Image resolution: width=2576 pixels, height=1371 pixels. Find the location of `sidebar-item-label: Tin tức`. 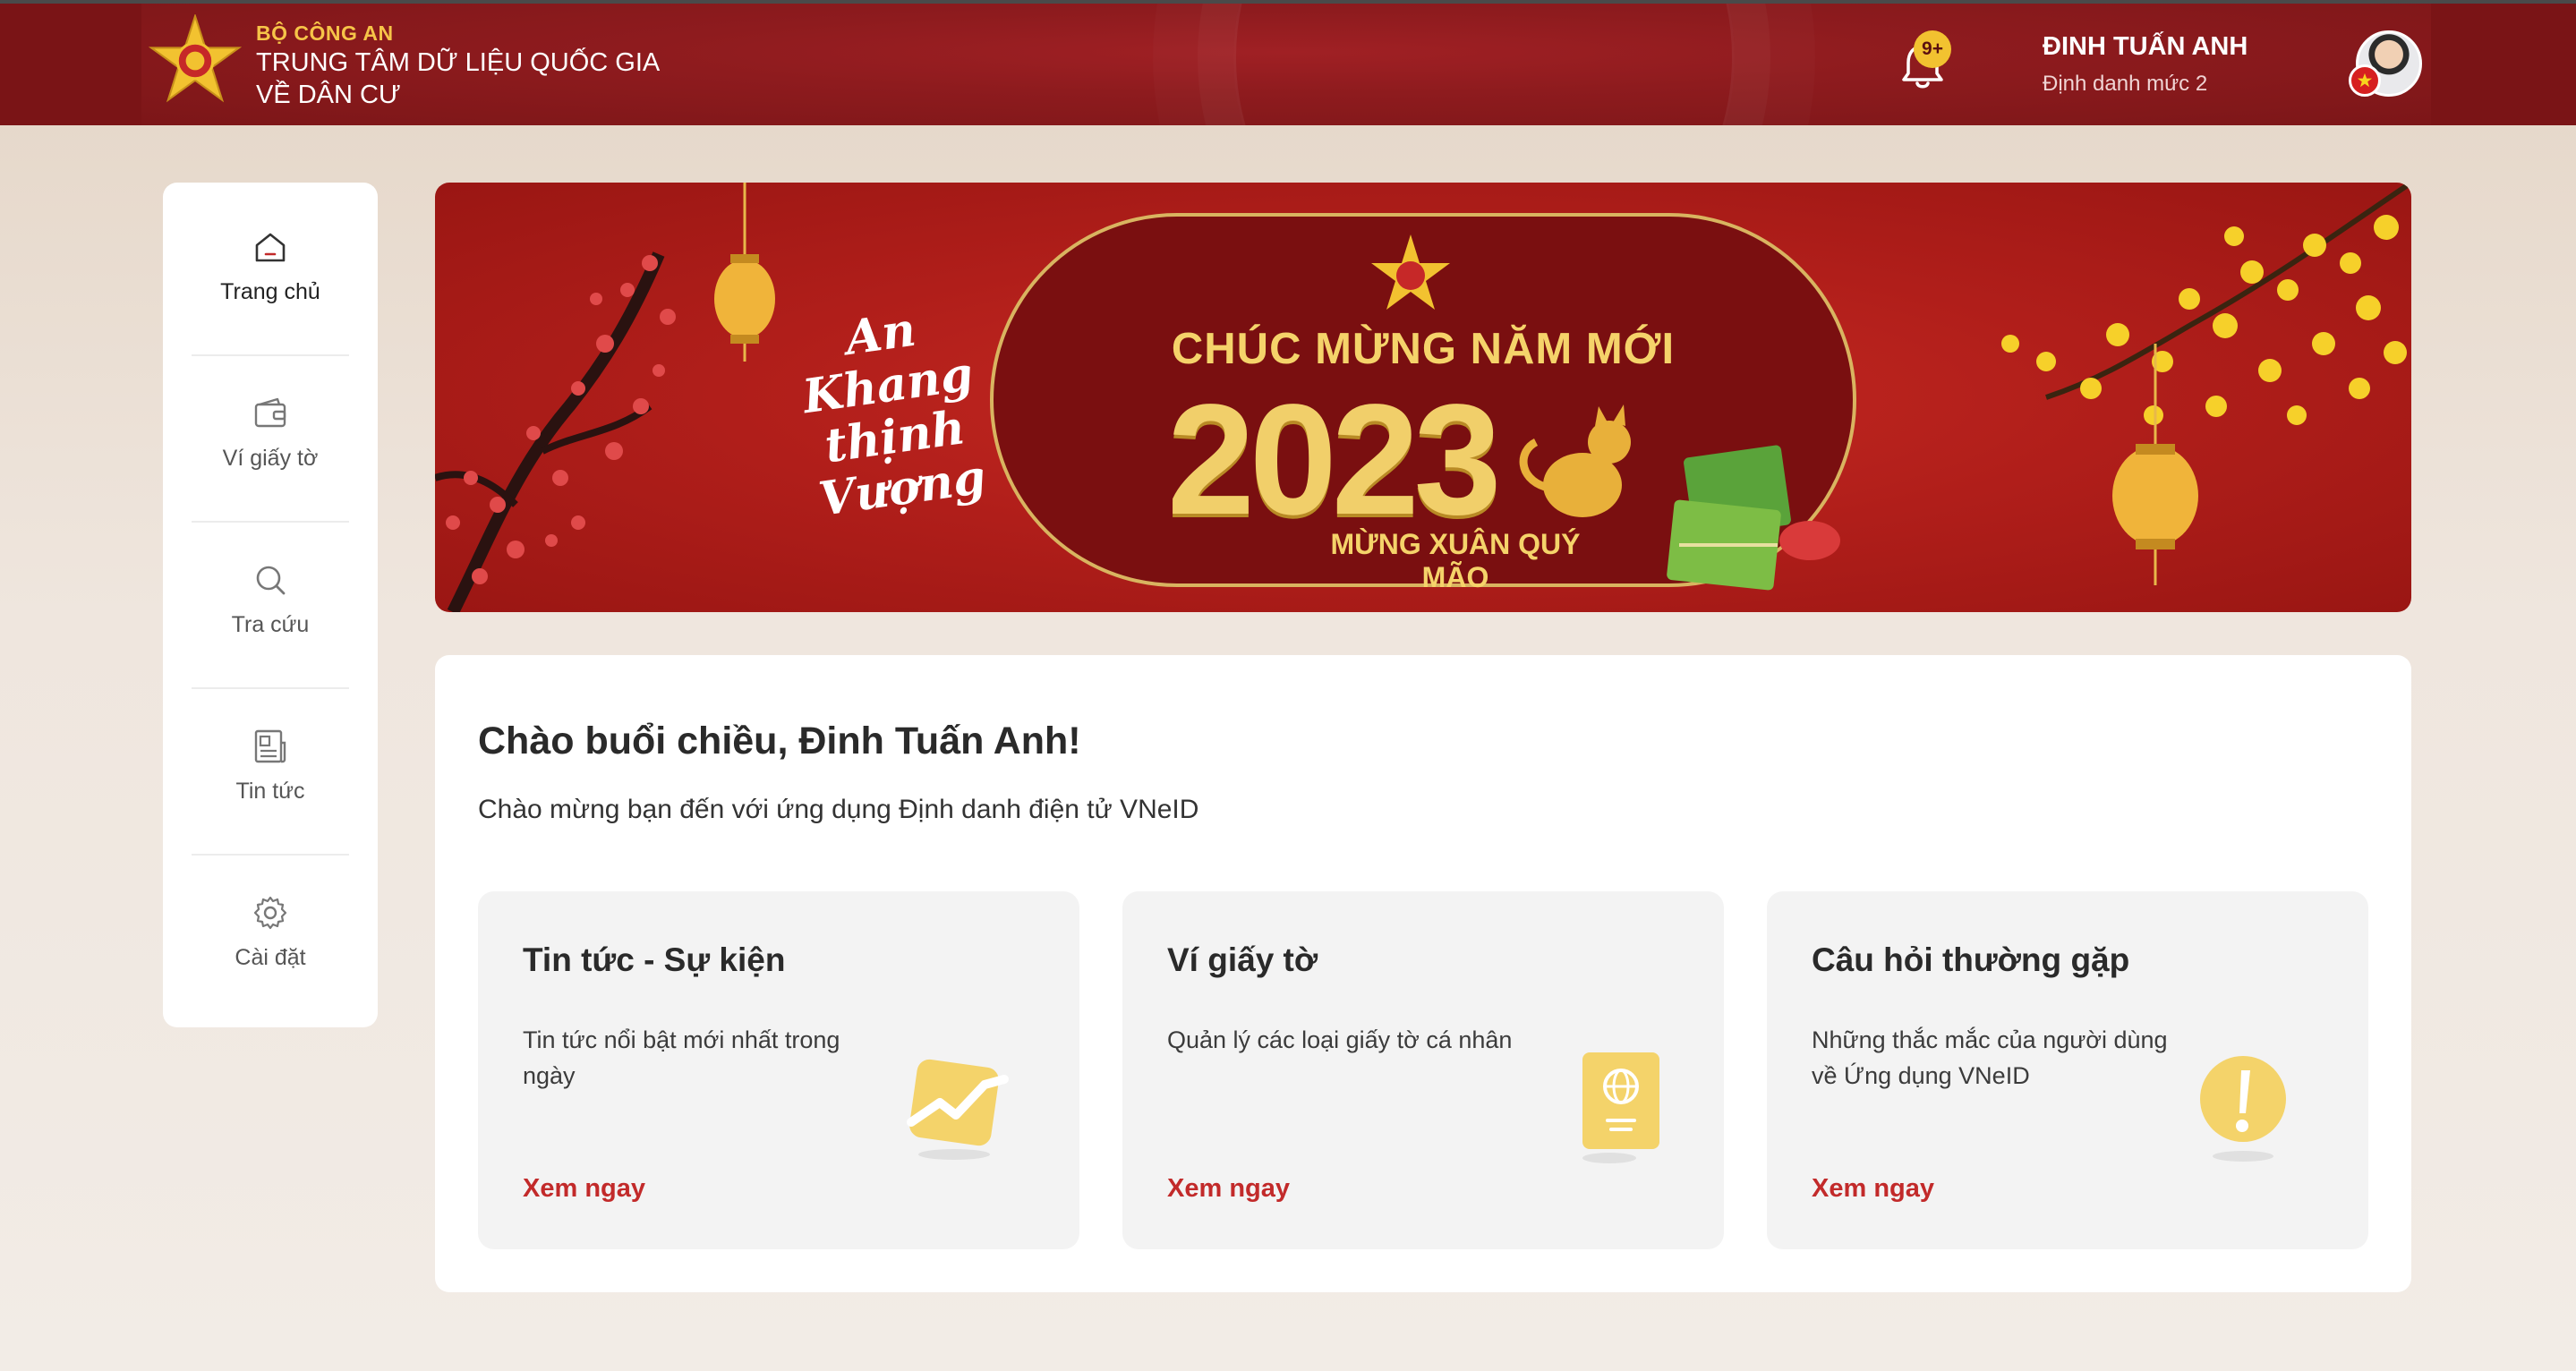

sidebar-item-label: Tin tức is located at coordinates (270, 791).